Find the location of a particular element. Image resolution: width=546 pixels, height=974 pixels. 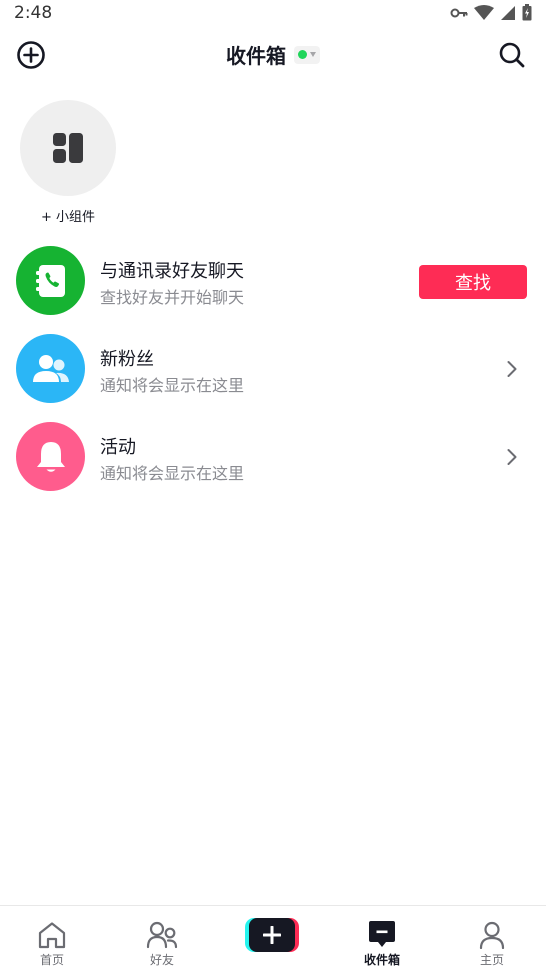

list-item-new-followers: 新粉丝 通知将会显示在这里 is located at coordinates (273, 368).